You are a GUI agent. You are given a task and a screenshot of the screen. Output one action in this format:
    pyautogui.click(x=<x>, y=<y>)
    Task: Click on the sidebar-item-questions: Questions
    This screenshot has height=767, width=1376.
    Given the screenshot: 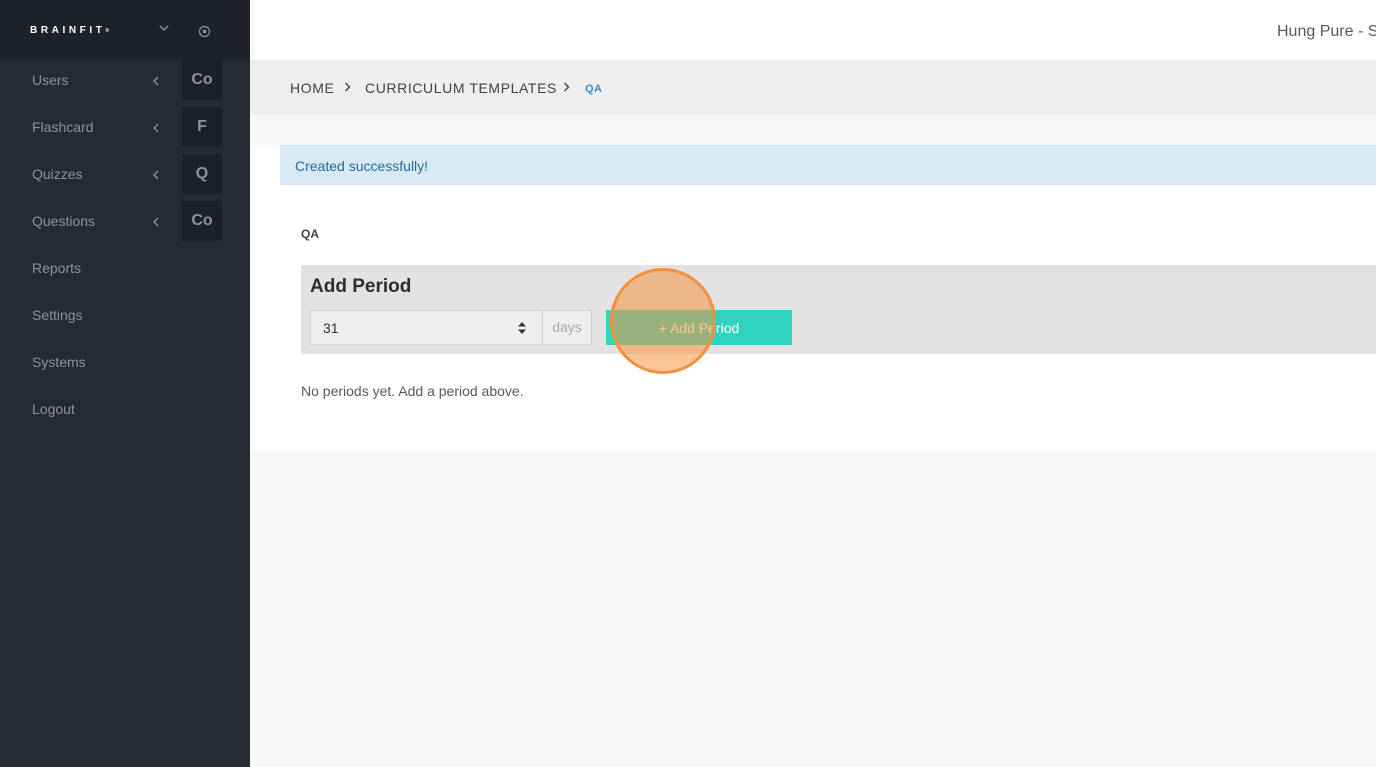 What is the action you would take?
    pyautogui.click(x=90, y=221)
    